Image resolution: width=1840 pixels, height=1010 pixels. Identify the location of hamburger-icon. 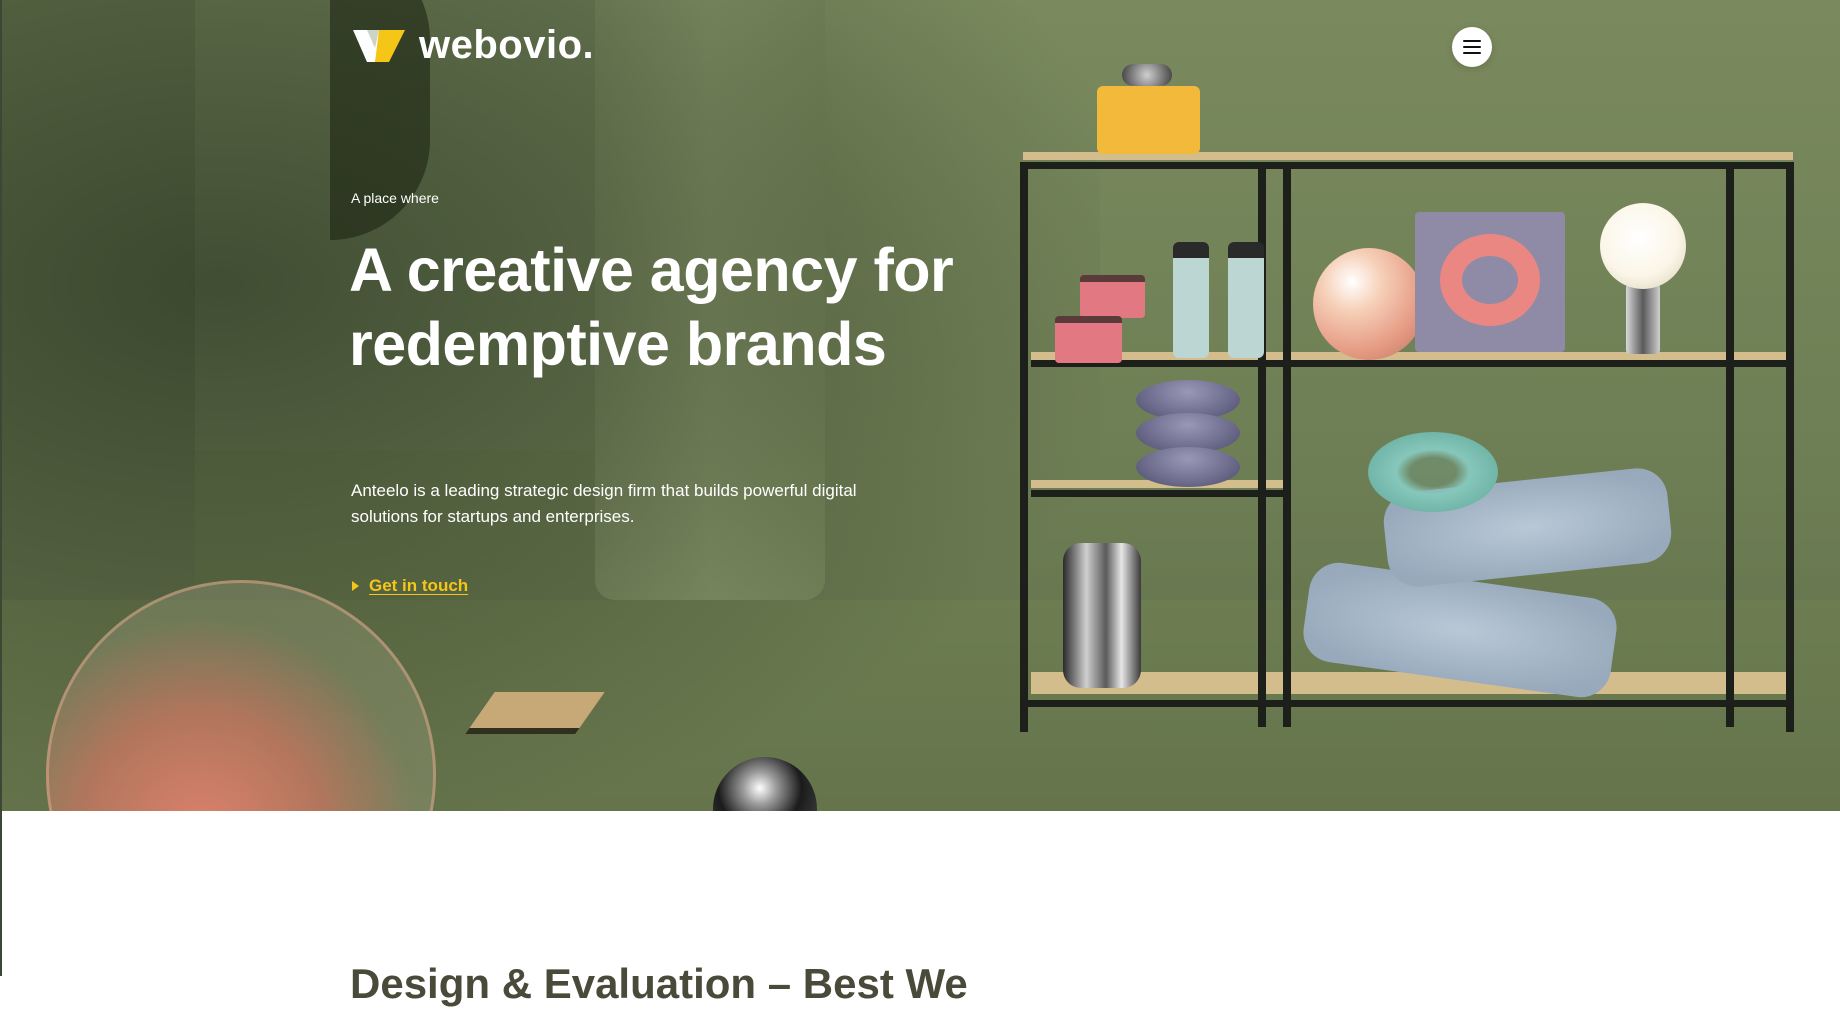
(1472, 41).